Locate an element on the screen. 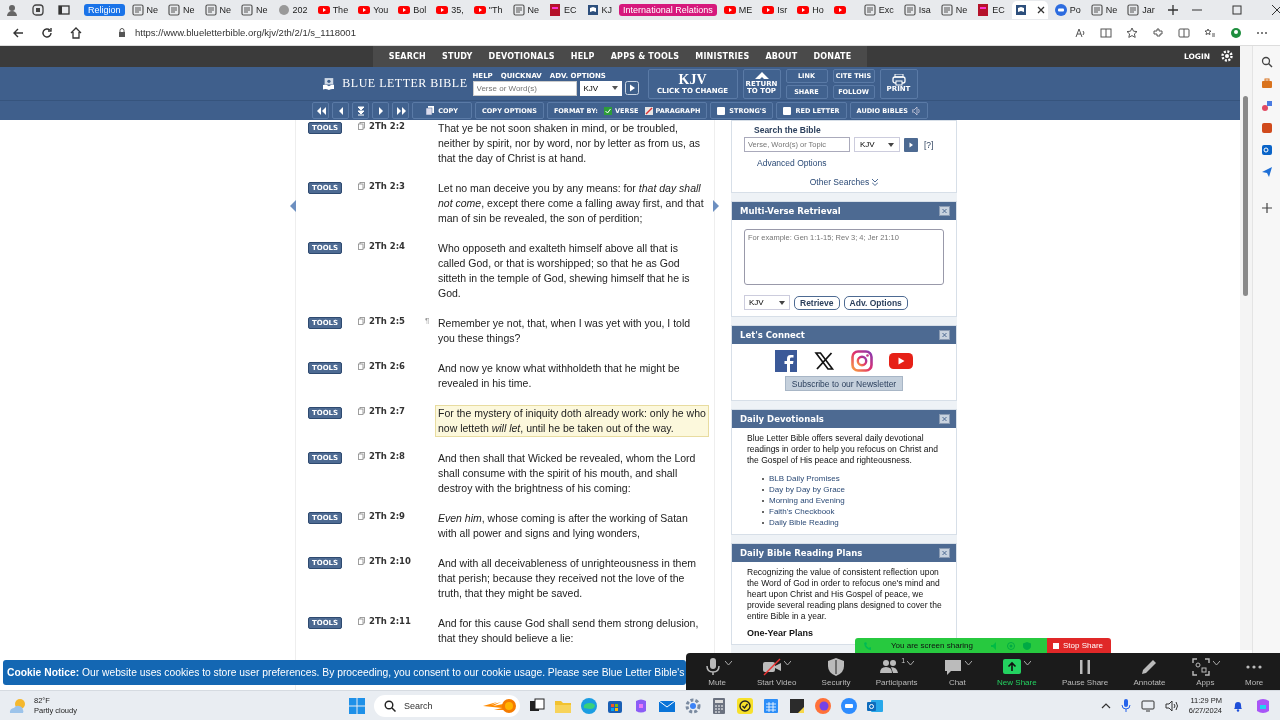  search-icon is located at coordinates (1266, 62).